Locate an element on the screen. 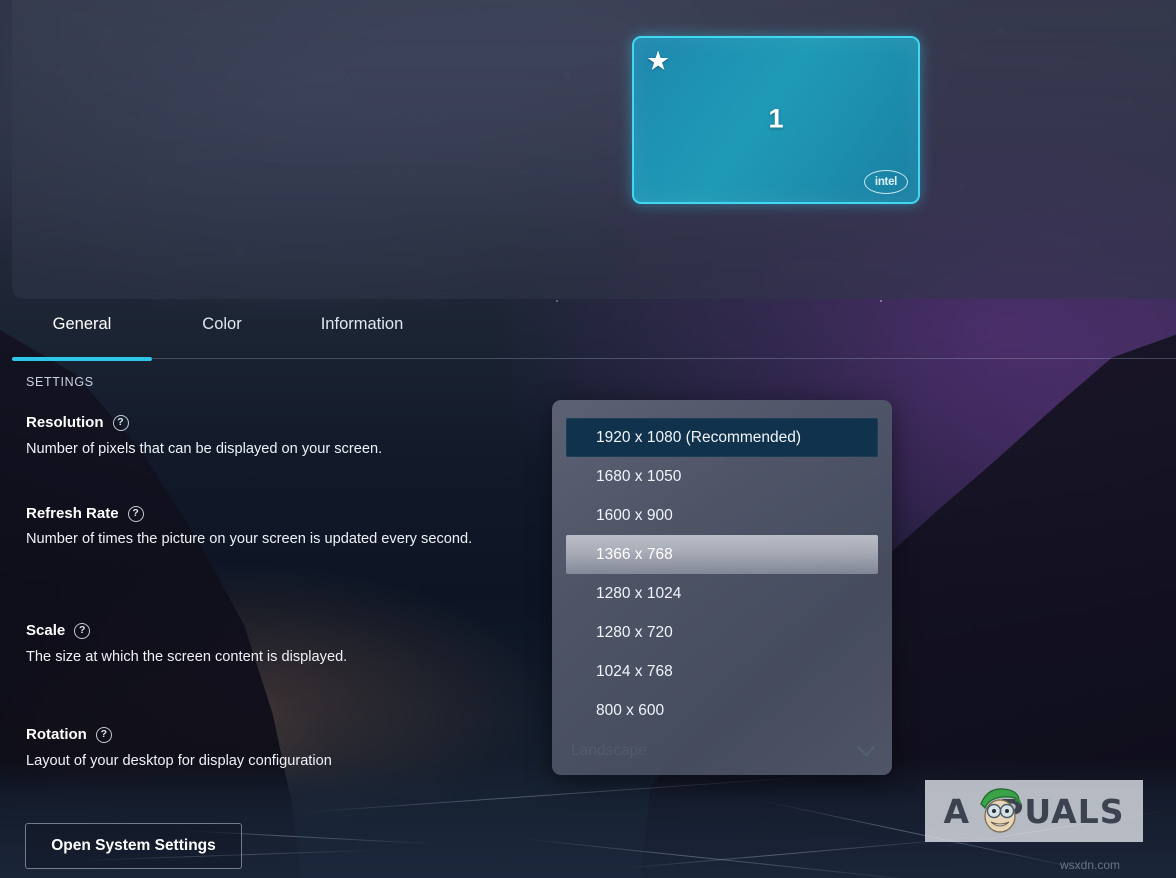 The image size is (1176, 878). help-icon-scale: ? is located at coordinates (82, 630).